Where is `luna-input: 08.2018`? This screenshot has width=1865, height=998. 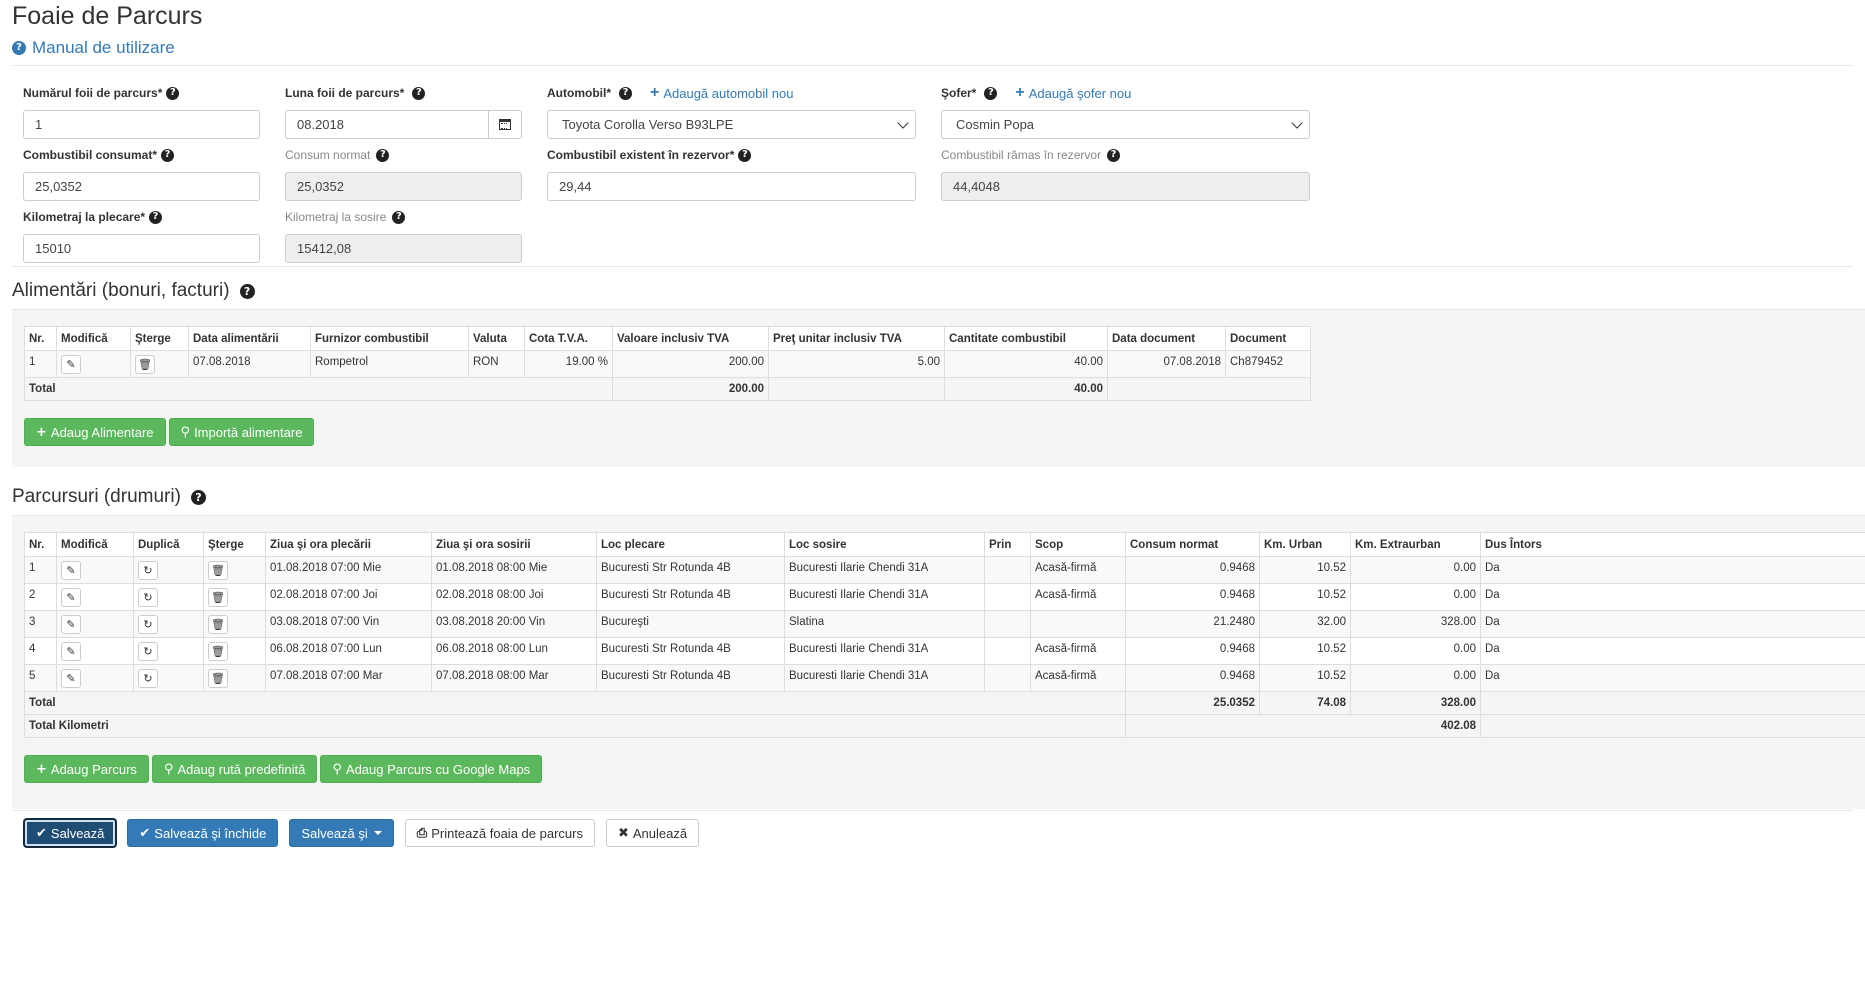 luna-input: 08.2018 is located at coordinates (387, 124).